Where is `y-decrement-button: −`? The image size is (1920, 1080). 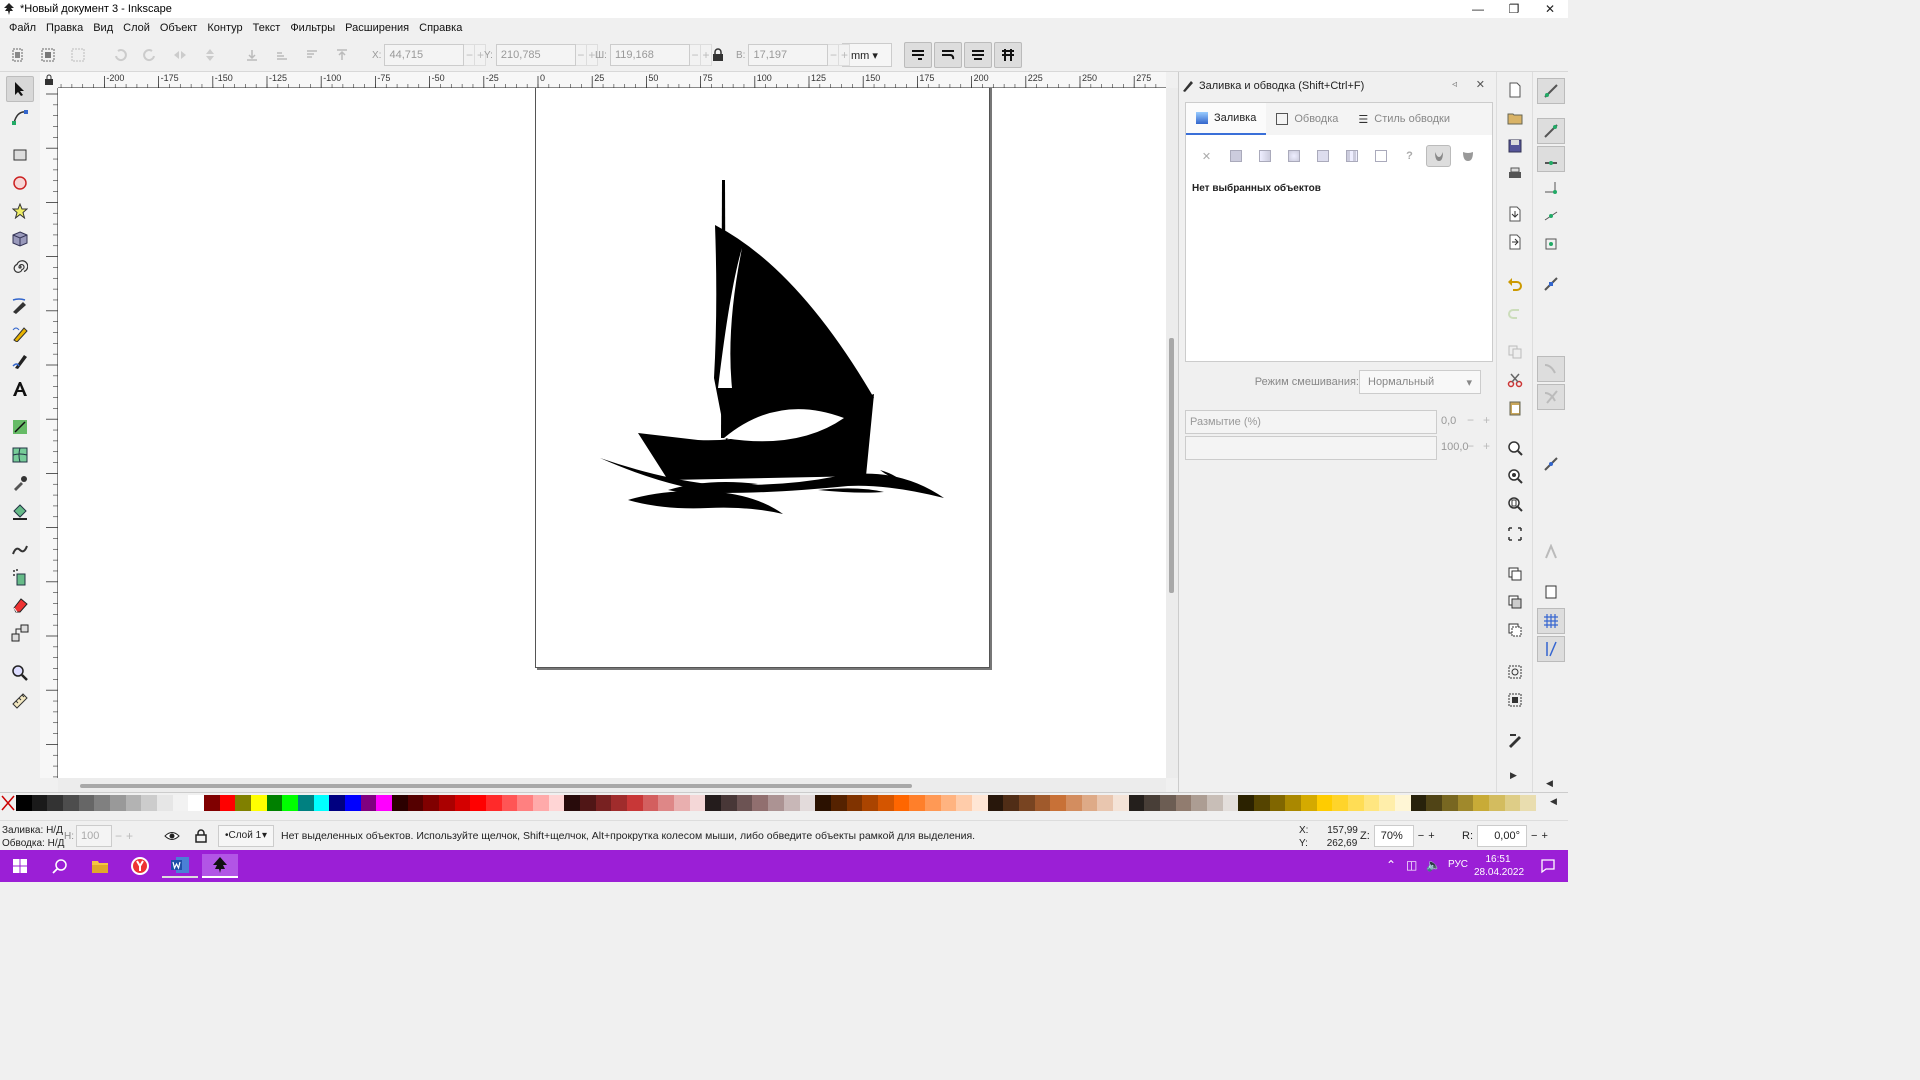 y-decrement-button: − is located at coordinates (581, 55).